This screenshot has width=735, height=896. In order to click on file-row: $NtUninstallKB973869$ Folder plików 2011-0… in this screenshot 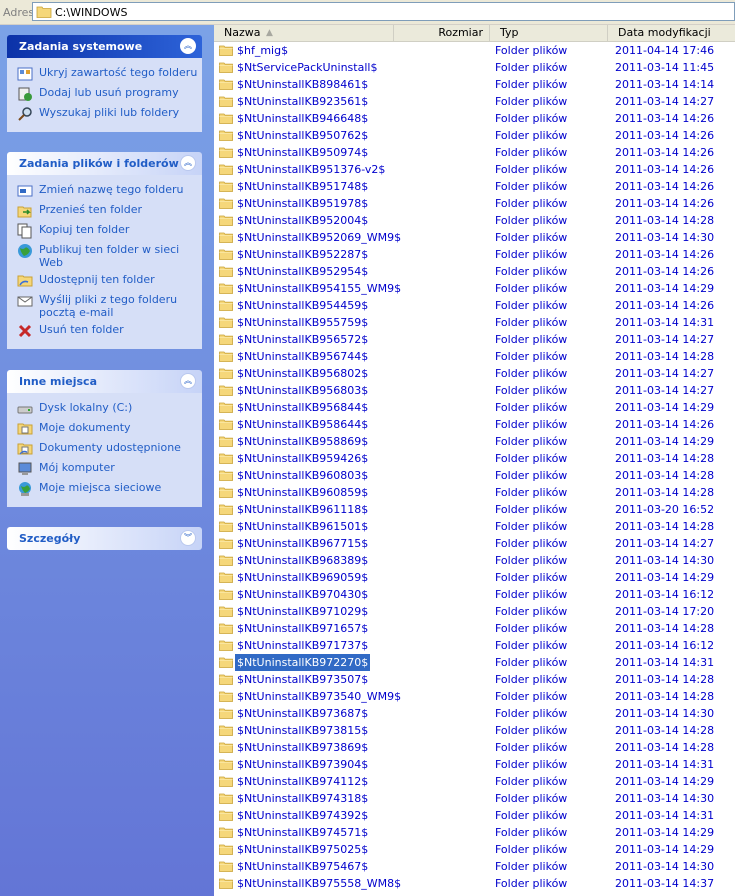, I will do `click(474, 747)`.